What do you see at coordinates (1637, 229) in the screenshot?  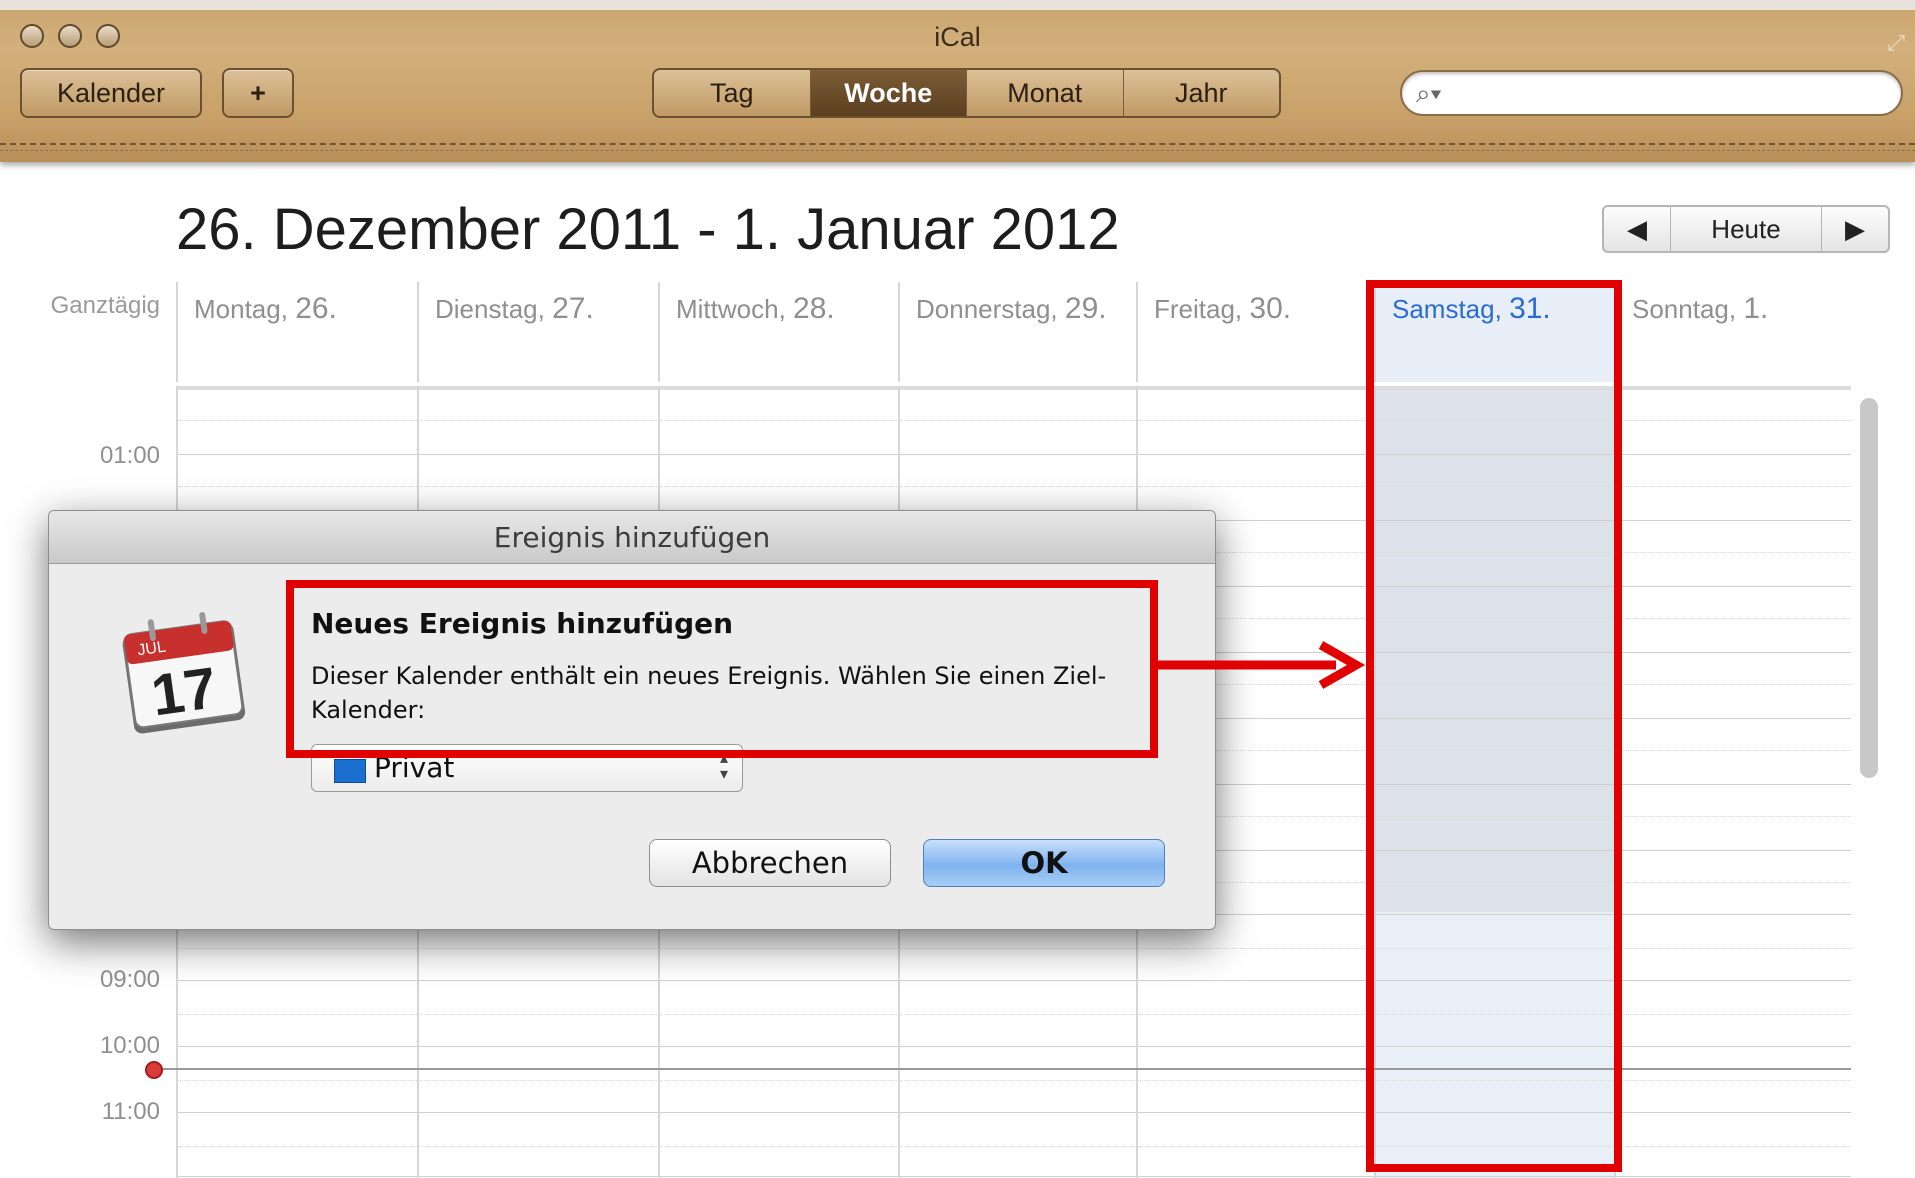 I see `previous-week-button: ◀` at bounding box center [1637, 229].